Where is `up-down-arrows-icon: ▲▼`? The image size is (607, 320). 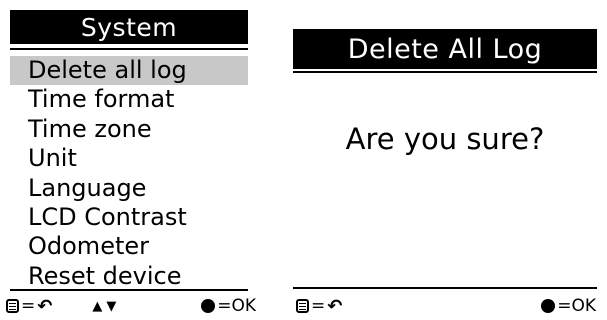 up-down-arrows-icon: ▲▼ is located at coordinates (106, 306).